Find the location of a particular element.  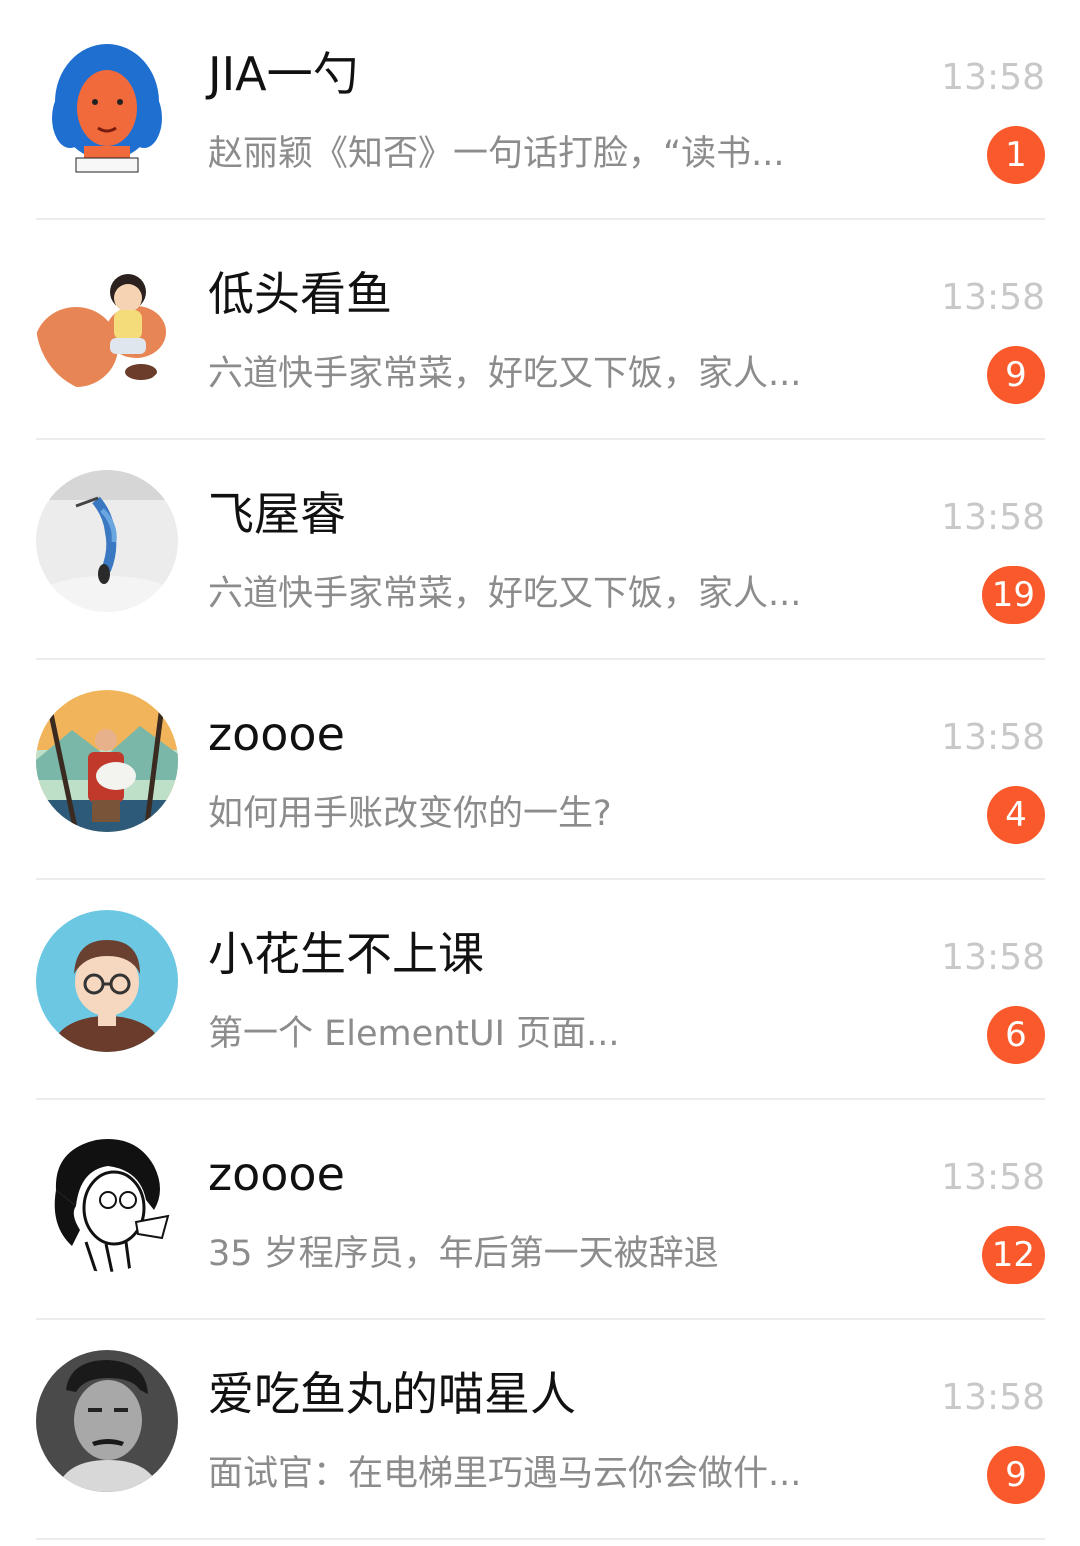

man-holding-sheep-avatar is located at coordinates (107, 761).